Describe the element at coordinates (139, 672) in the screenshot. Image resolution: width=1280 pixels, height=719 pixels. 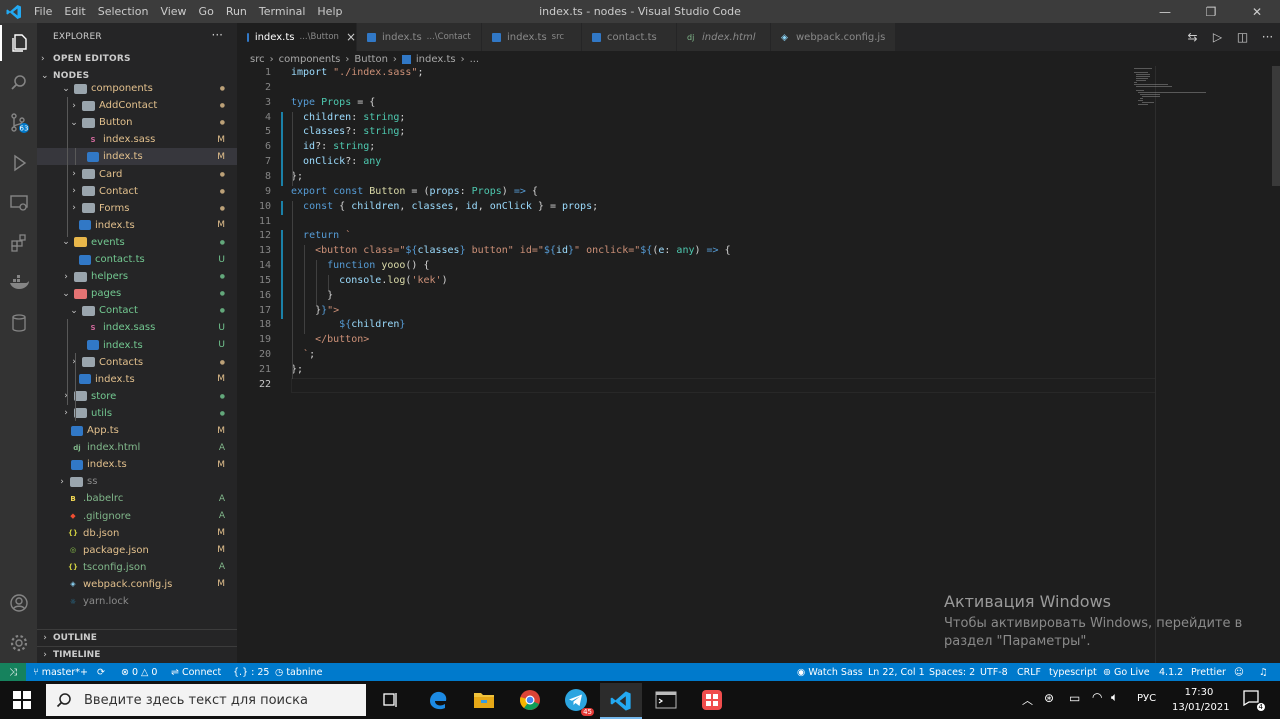
I see `problems-status: ⊗ 0 △ 0` at that location.